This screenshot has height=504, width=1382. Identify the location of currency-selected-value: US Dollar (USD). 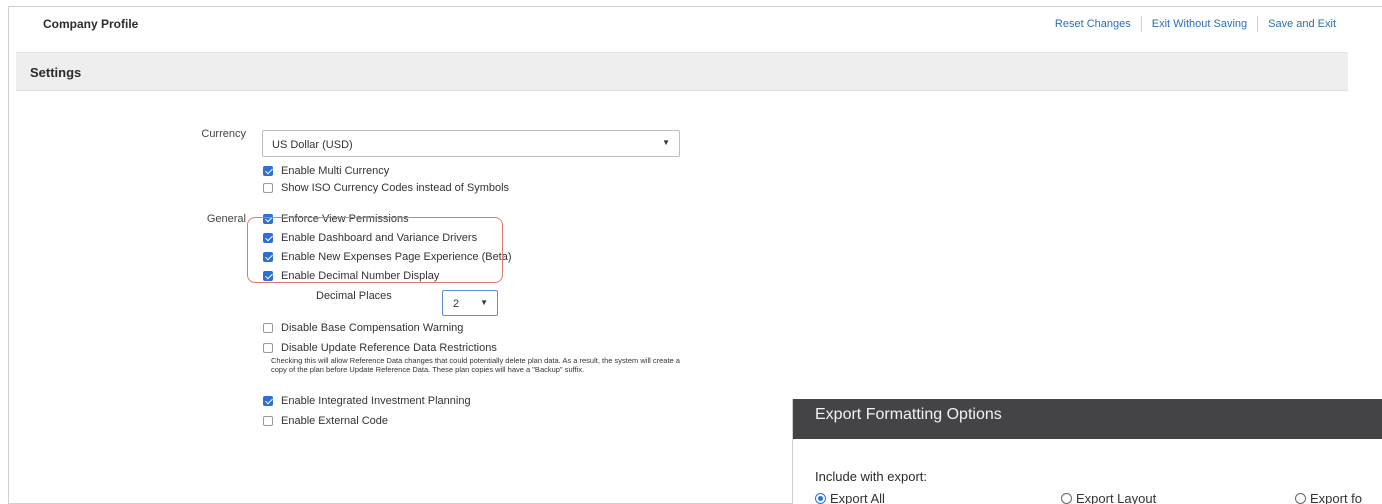
(312, 145).